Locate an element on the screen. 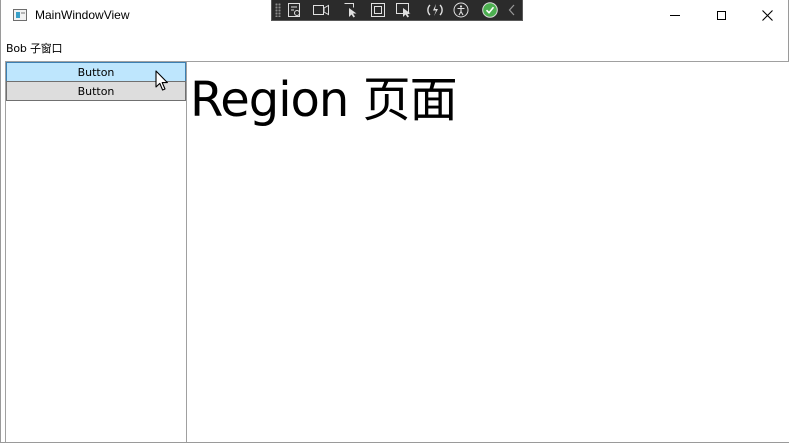  maximize-icon is located at coordinates (721, 15).